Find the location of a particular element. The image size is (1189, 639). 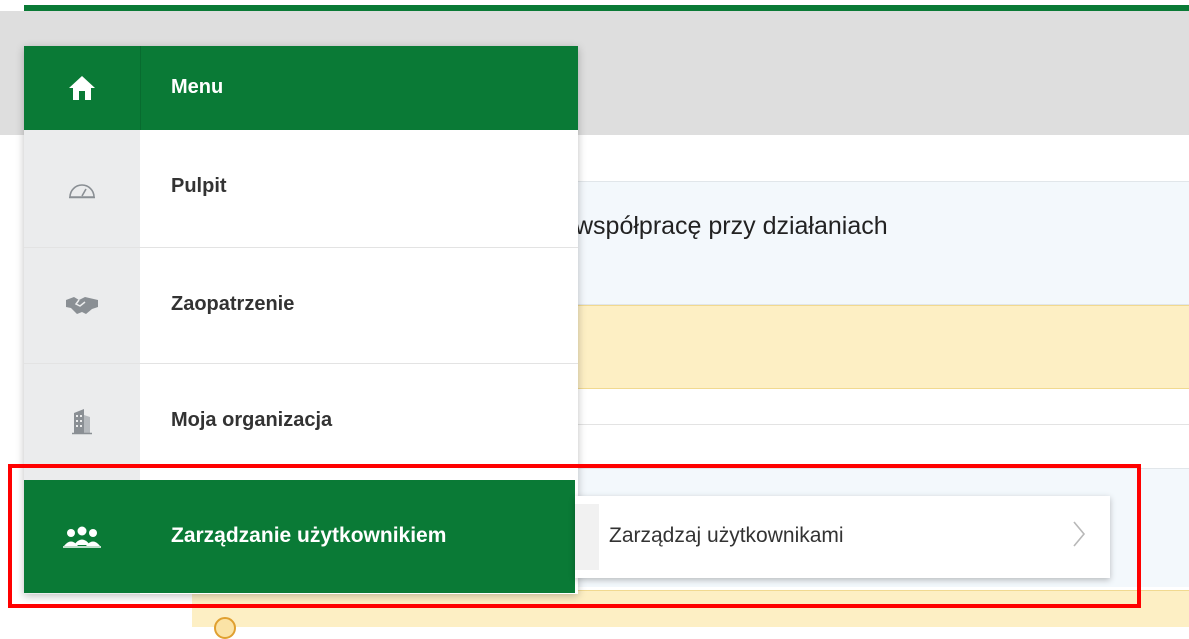

handshake-icon is located at coordinates (82, 305).